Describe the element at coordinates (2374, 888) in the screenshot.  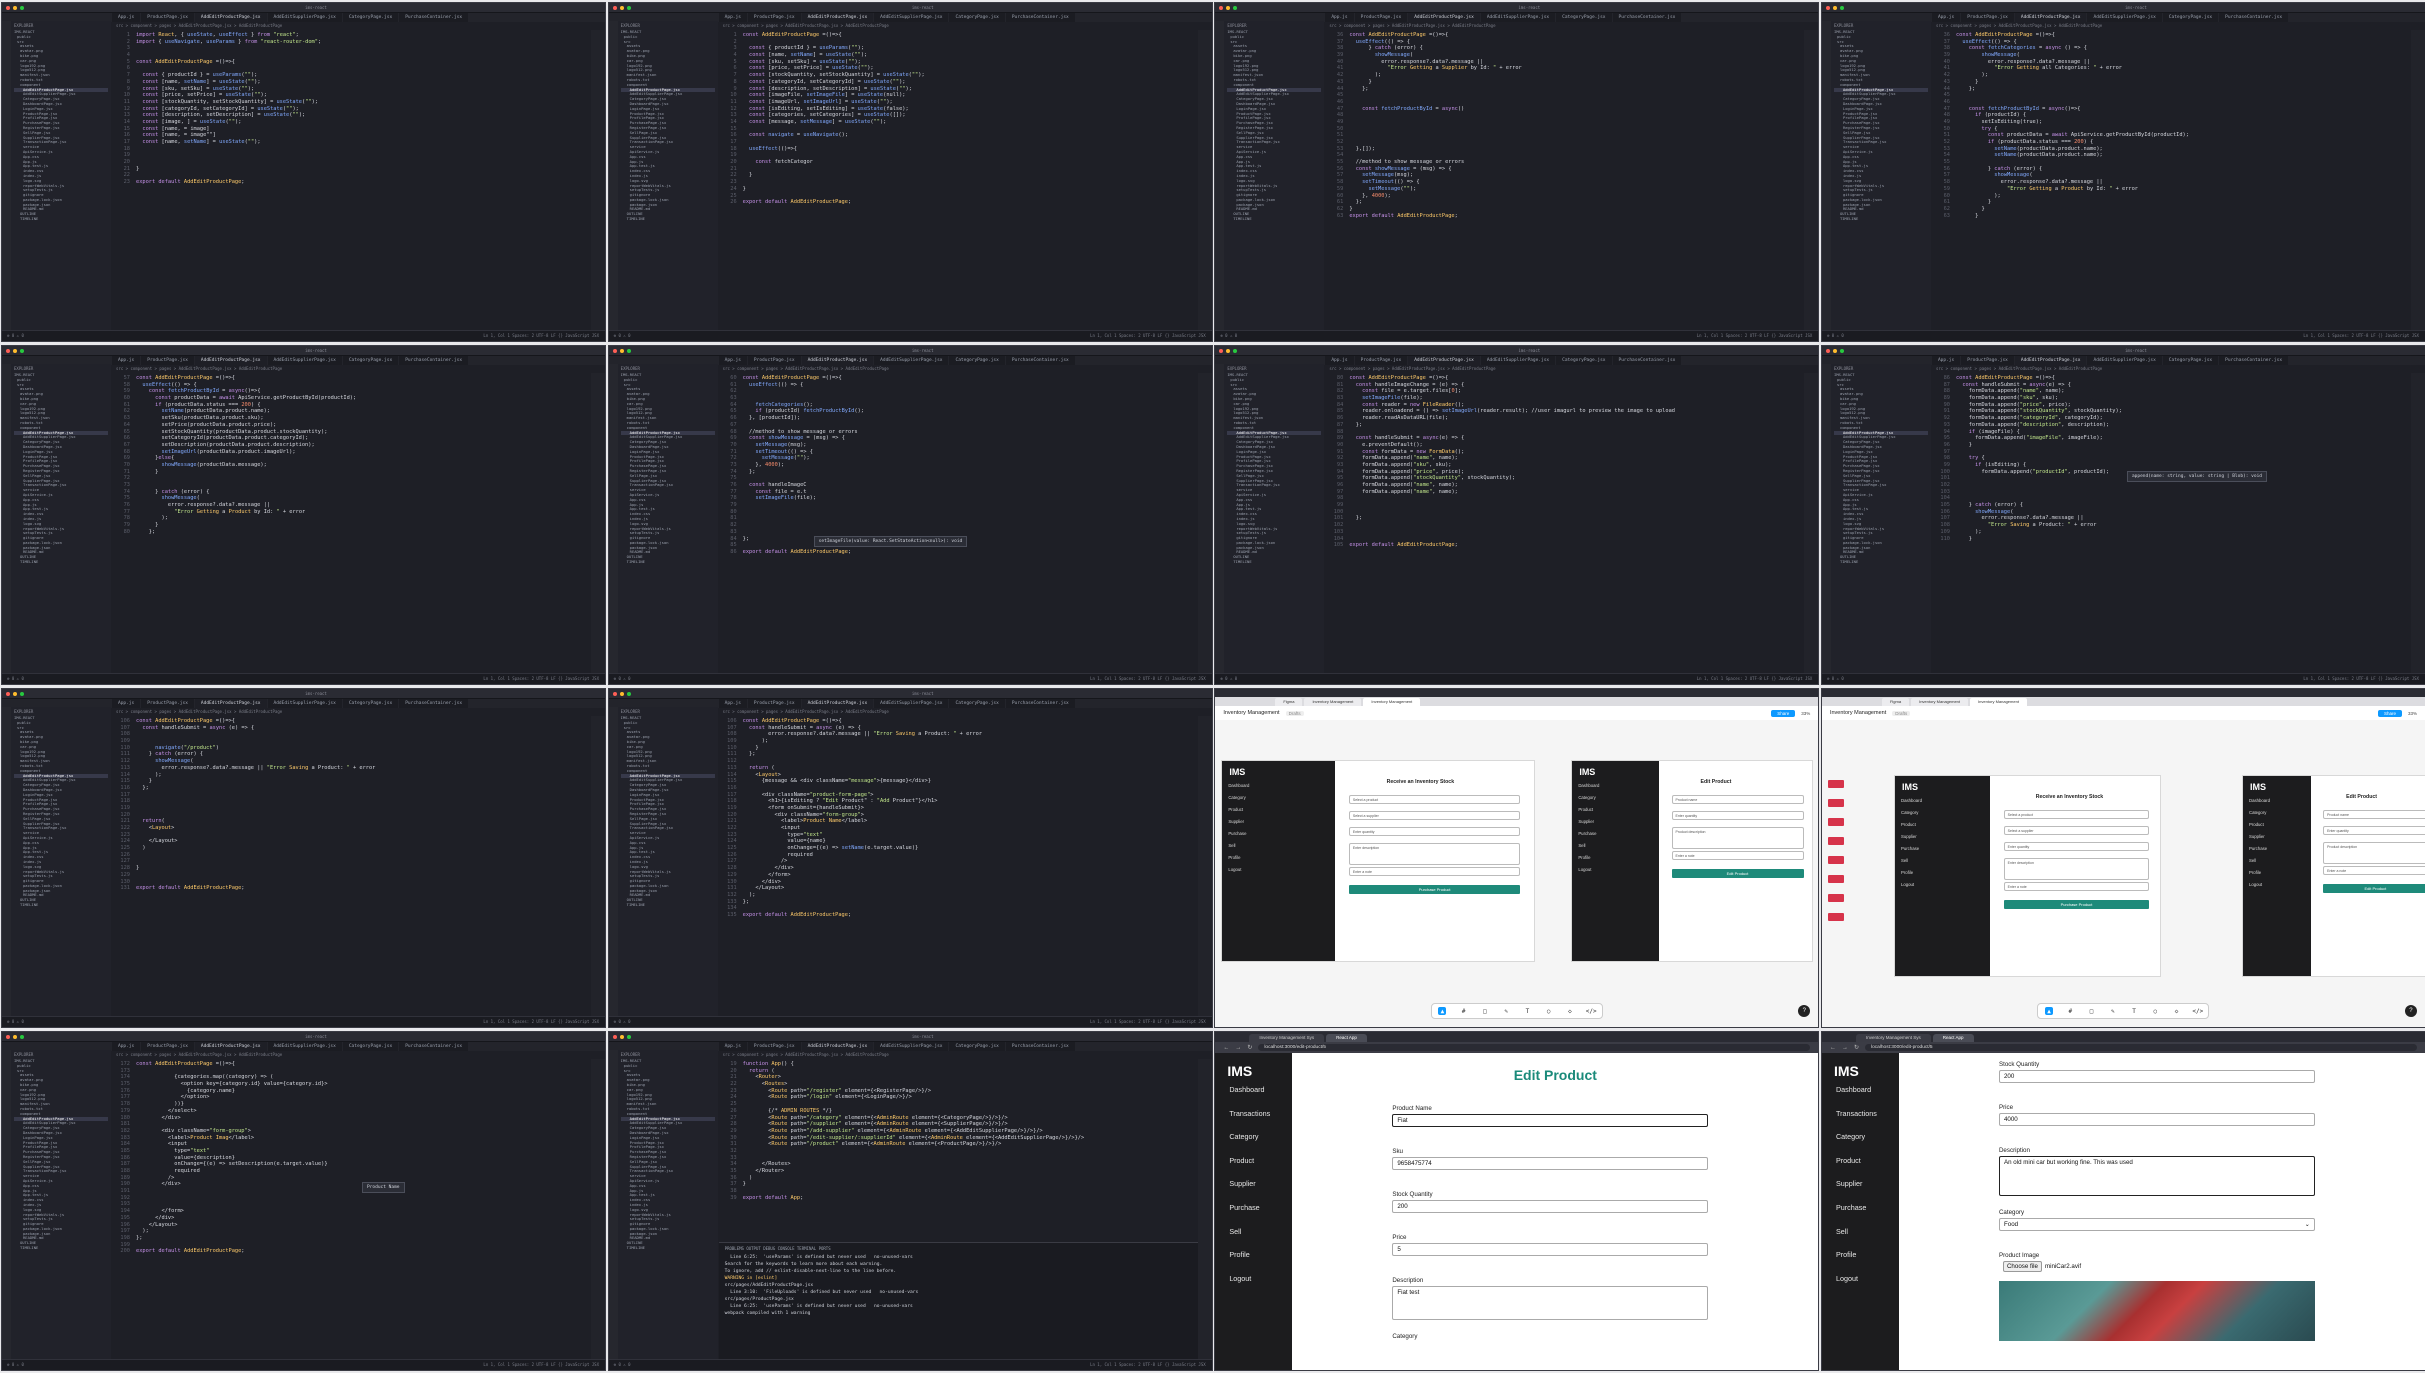
I see `form-submit-button: Edit Product` at that location.